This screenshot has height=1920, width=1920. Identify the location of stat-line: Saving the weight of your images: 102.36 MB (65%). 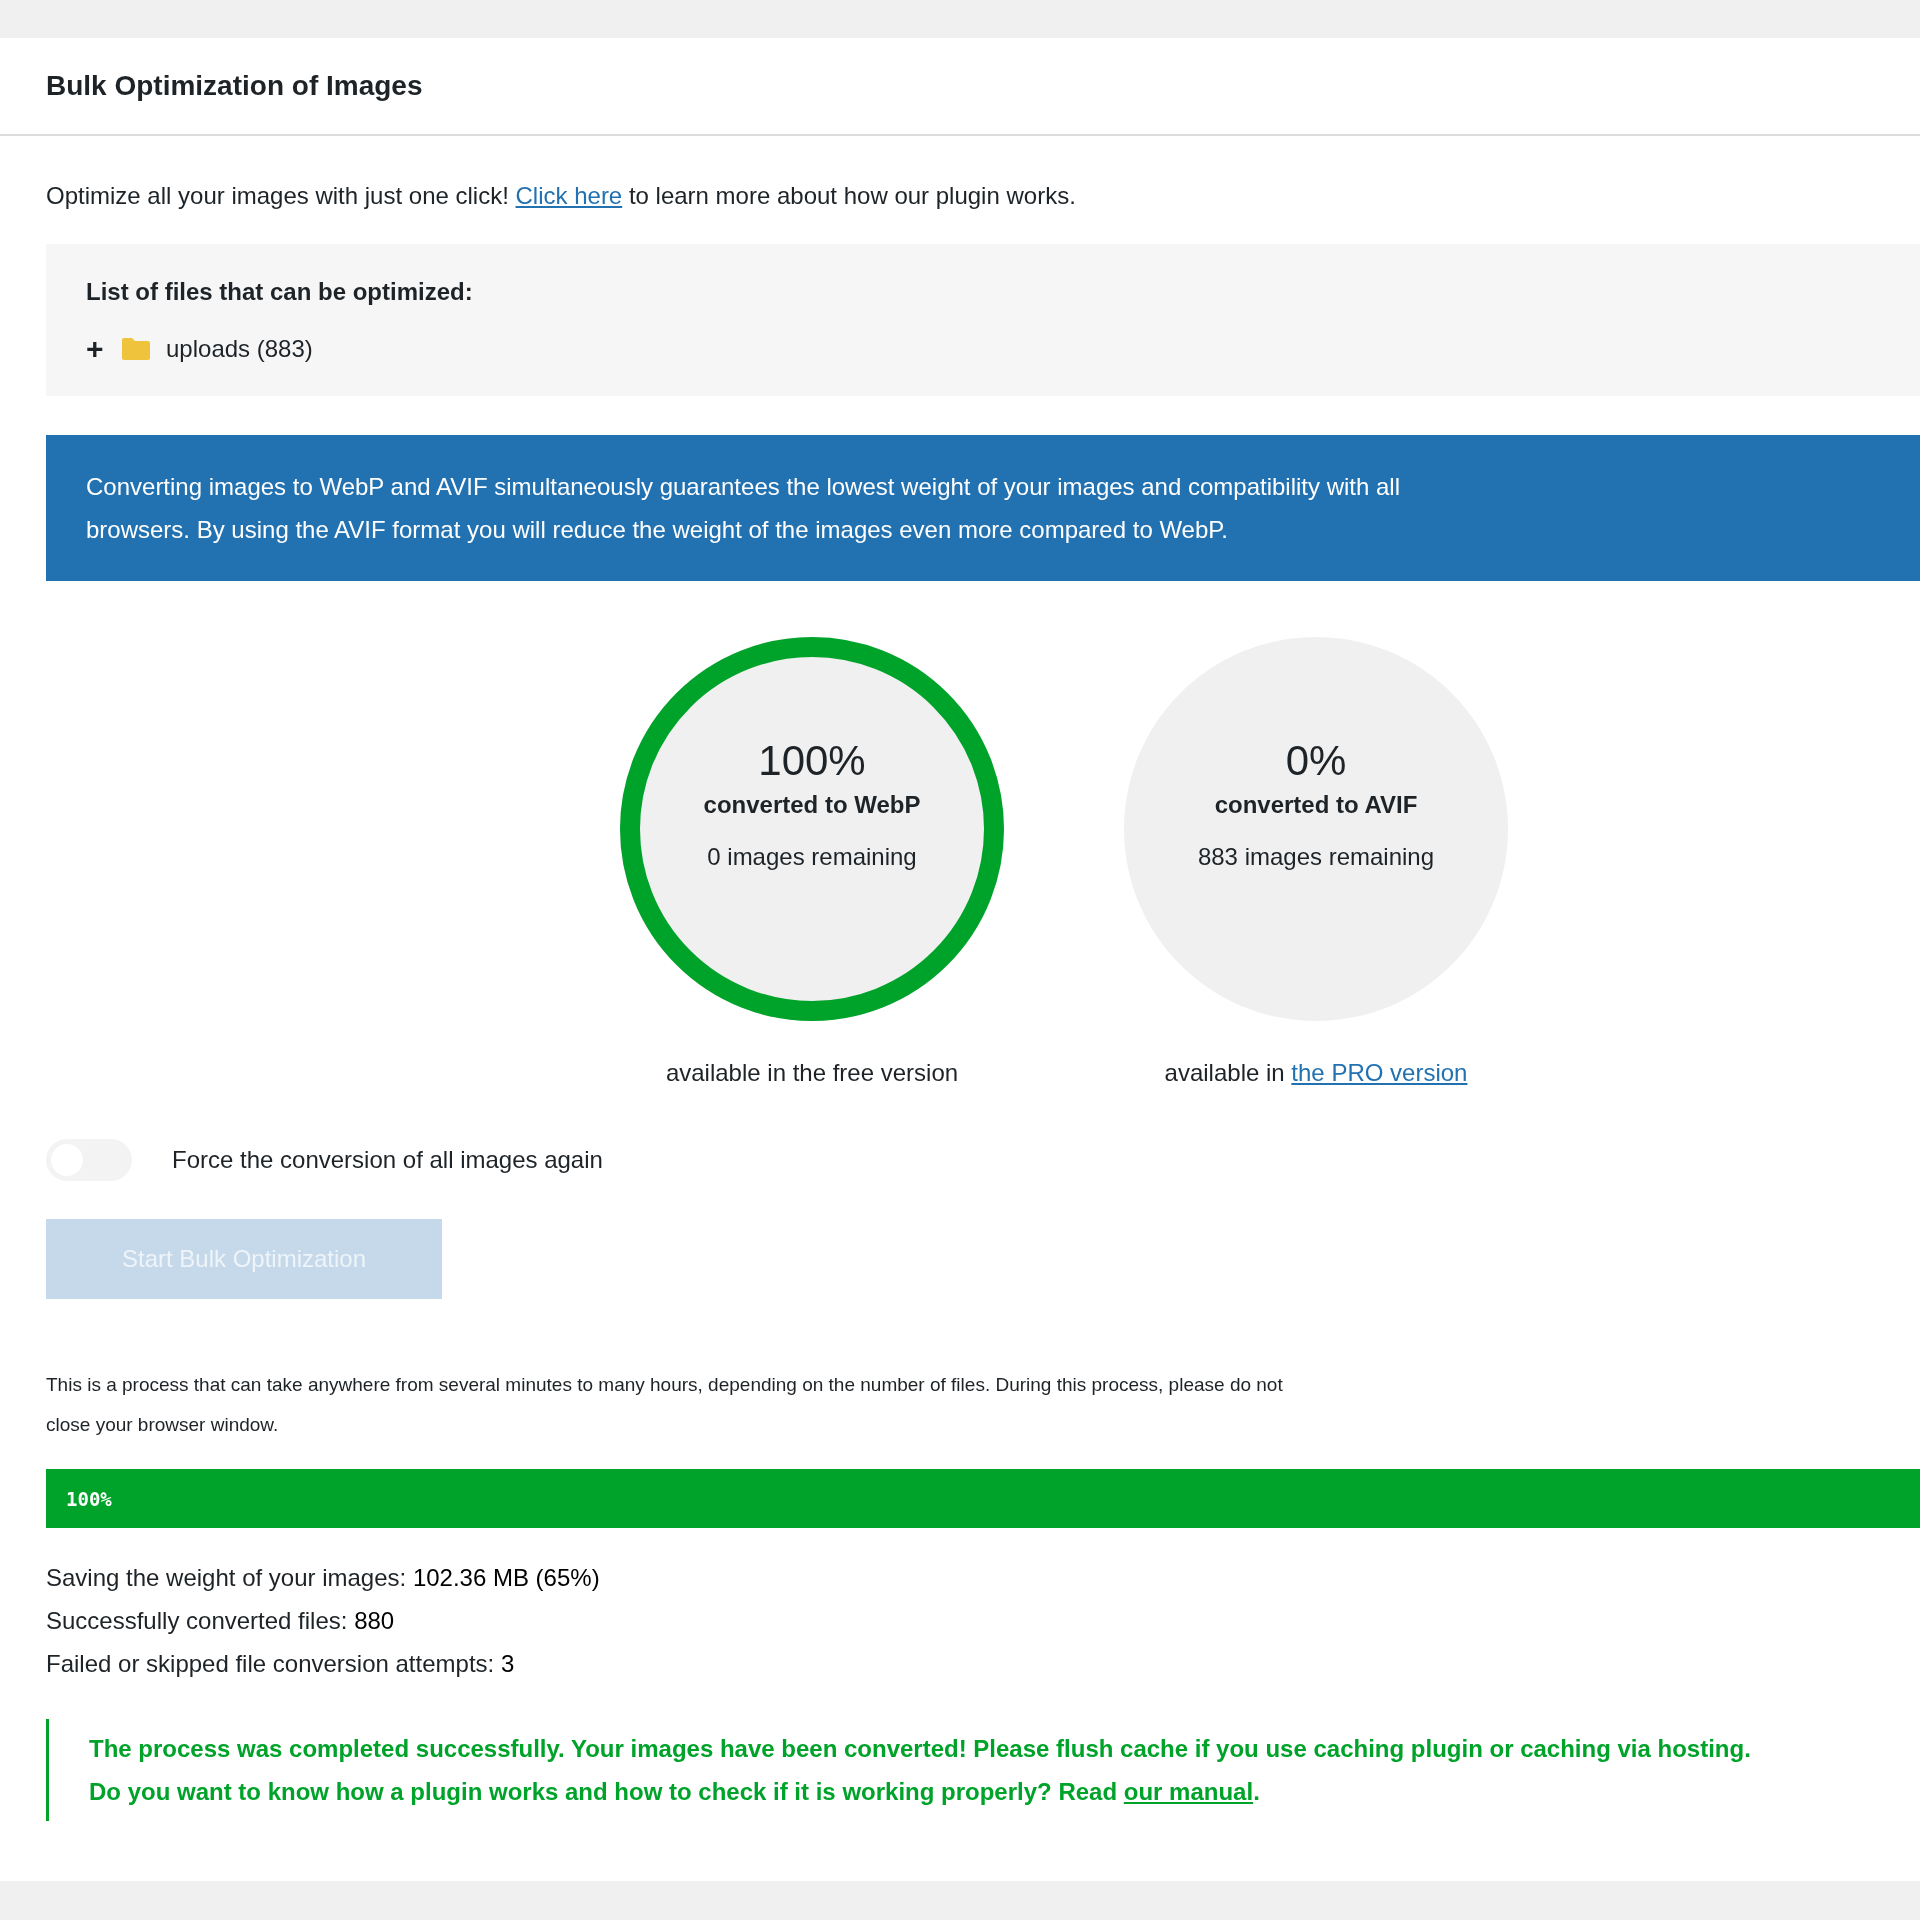
(323, 1578).